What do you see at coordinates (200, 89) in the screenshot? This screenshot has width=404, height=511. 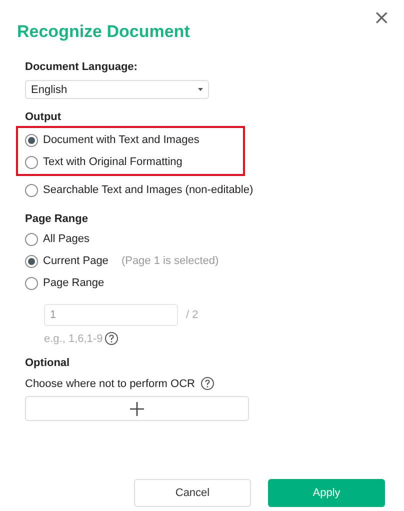 I see `caret-icon` at bounding box center [200, 89].